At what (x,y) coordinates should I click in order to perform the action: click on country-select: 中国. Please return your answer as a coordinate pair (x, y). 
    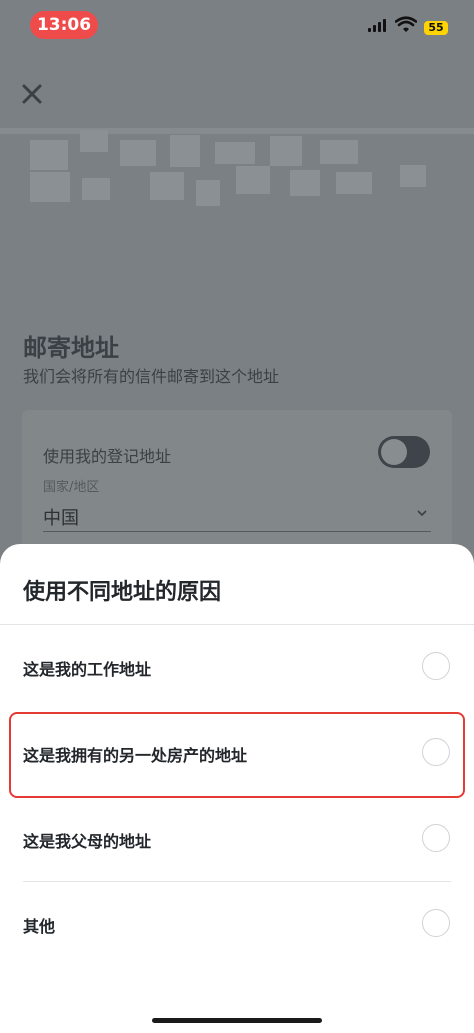
    Looking at the image, I should click on (61, 517).